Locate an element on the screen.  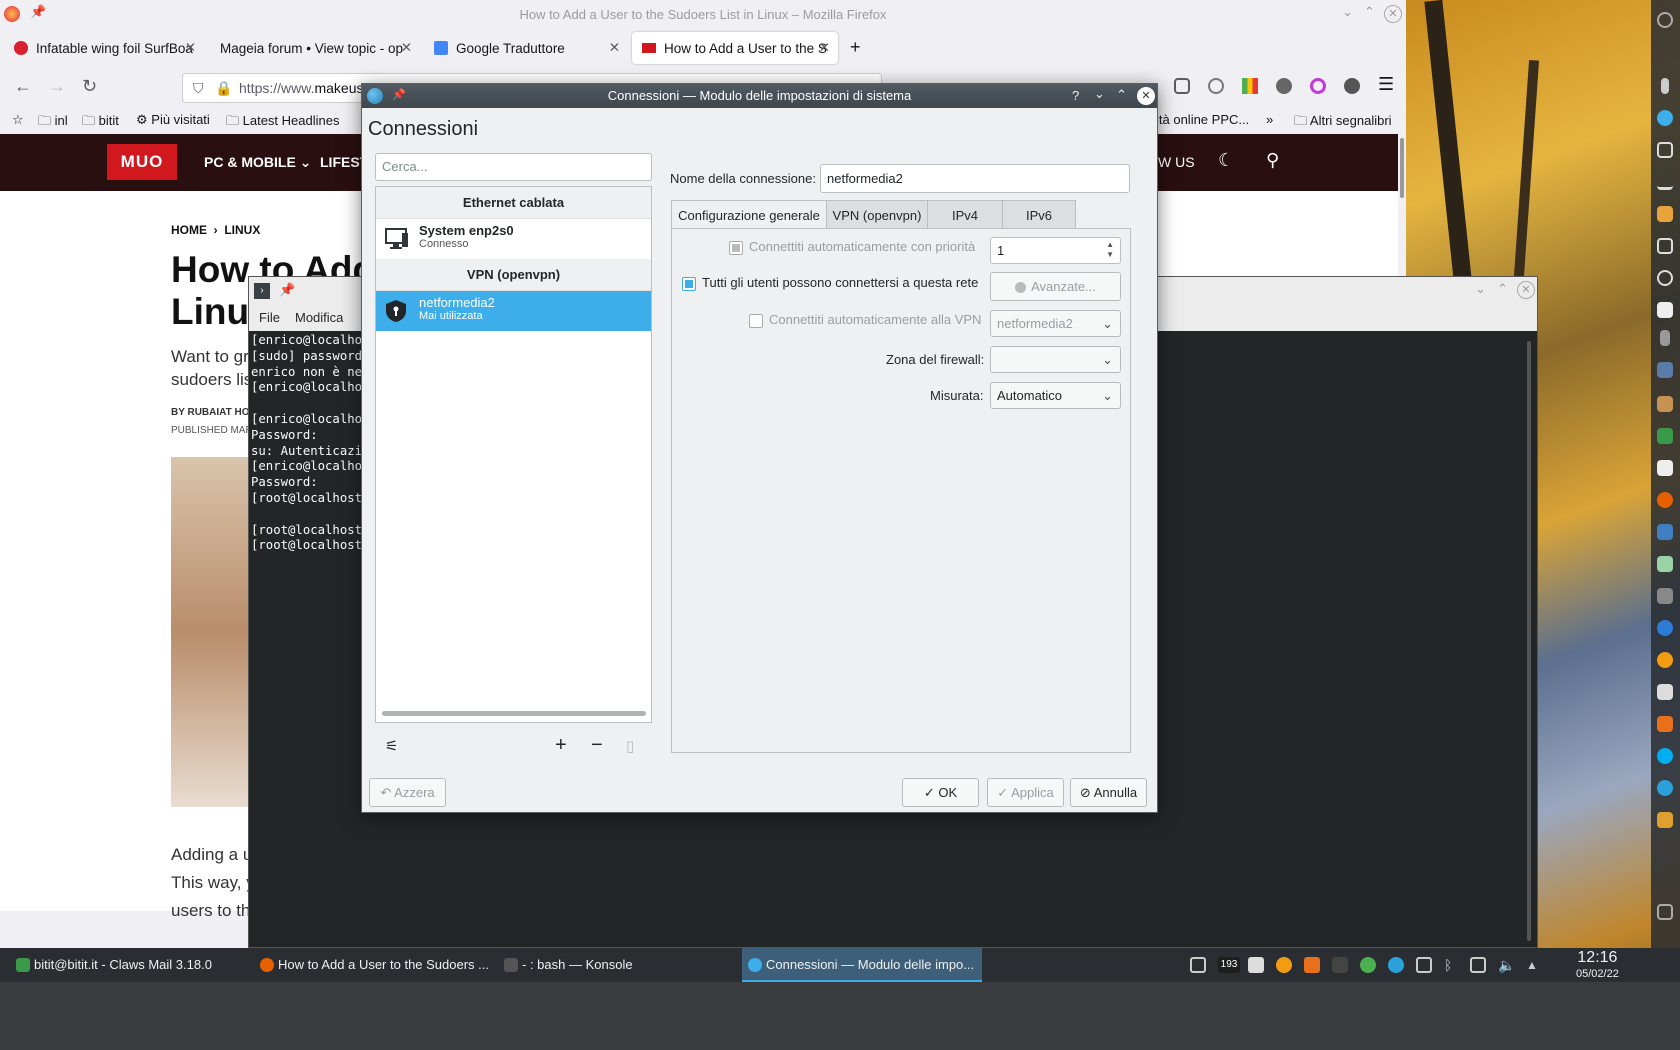
metered-select: Automatico ⌄ is located at coordinates (1055, 395).